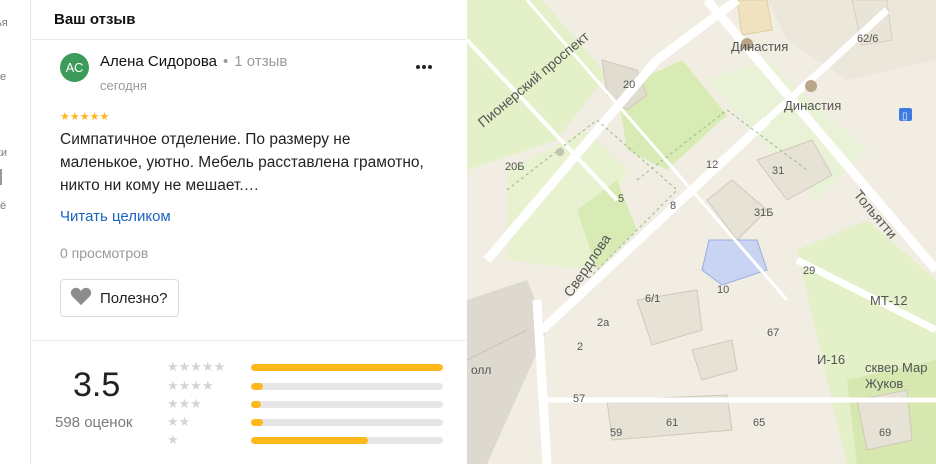 This screenshot has height=464, width=936. Describe the element at coordinates (652, 299) in the screenshot. I see `map-label-number: 6/1` at that location.